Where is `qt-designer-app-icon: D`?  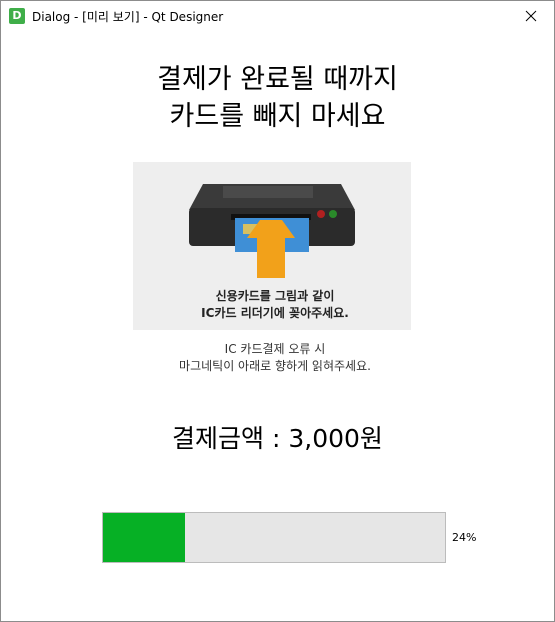
qt-designer-app-icon: D is located at coordinates (17, 16).